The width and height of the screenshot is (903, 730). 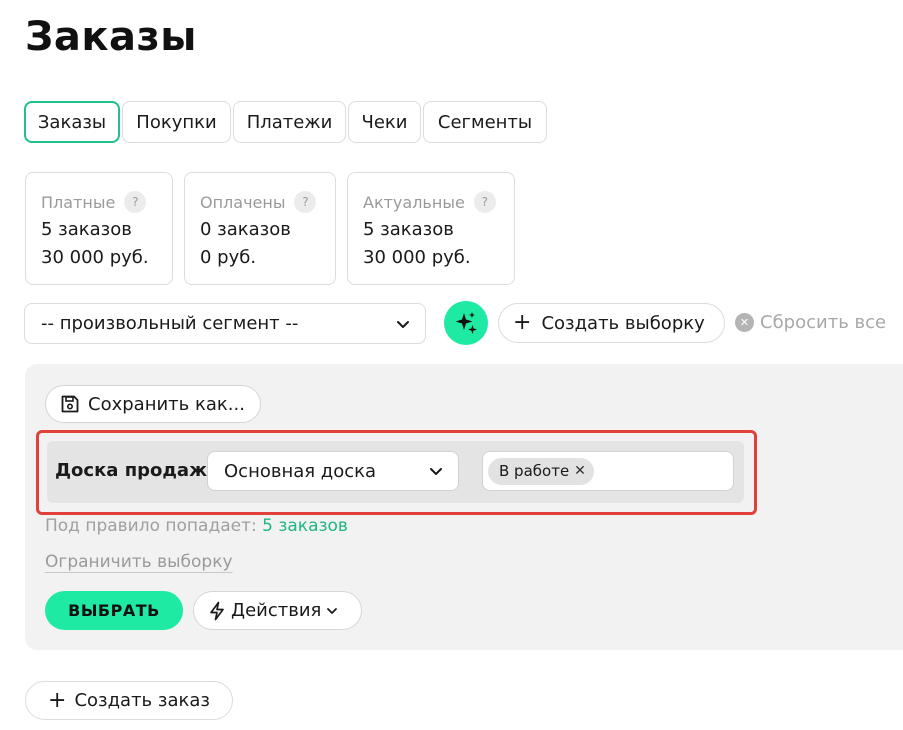 I want to click on stage-tag-label: В работе, so click(x=534, y=471).